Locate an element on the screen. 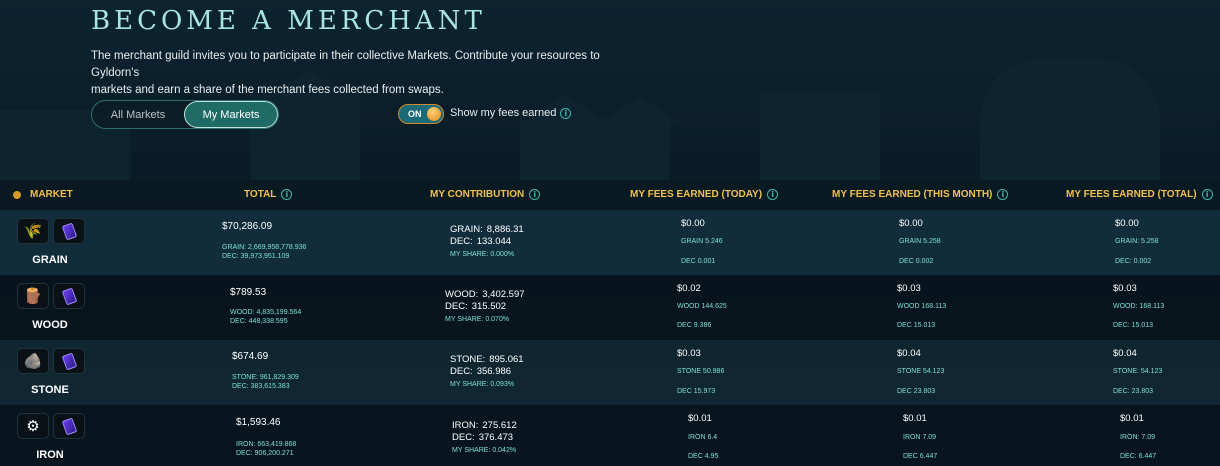 Image resolution: width=1220 pixels, height=466 pixels. my-share: MY SHARE: 0.093% is located at coordinates (482, 384).